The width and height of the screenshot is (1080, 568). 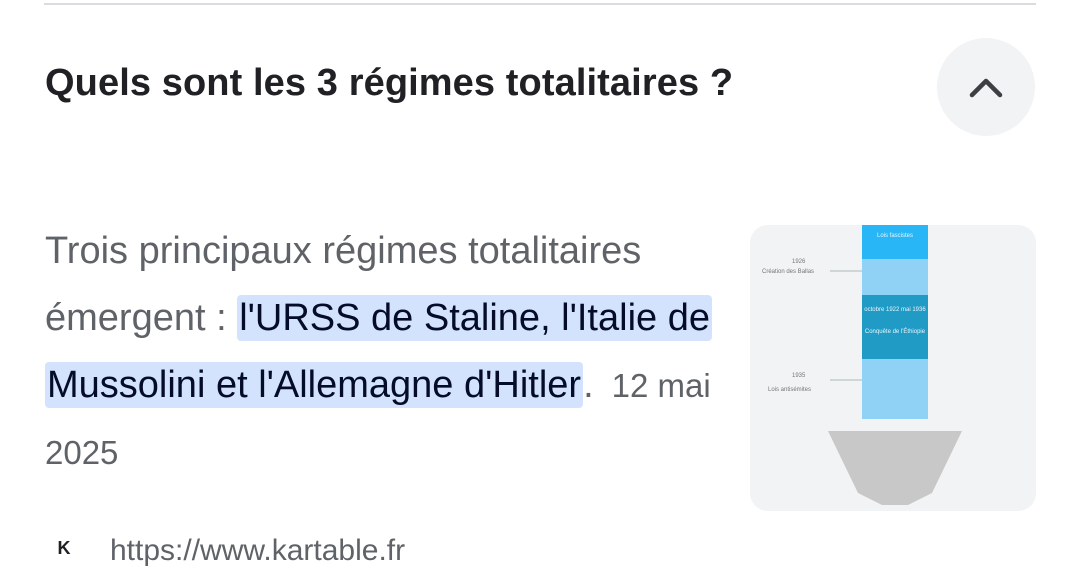 I want to click on source-link: K https://www.kartable.fr, so click(x=344, y=548).